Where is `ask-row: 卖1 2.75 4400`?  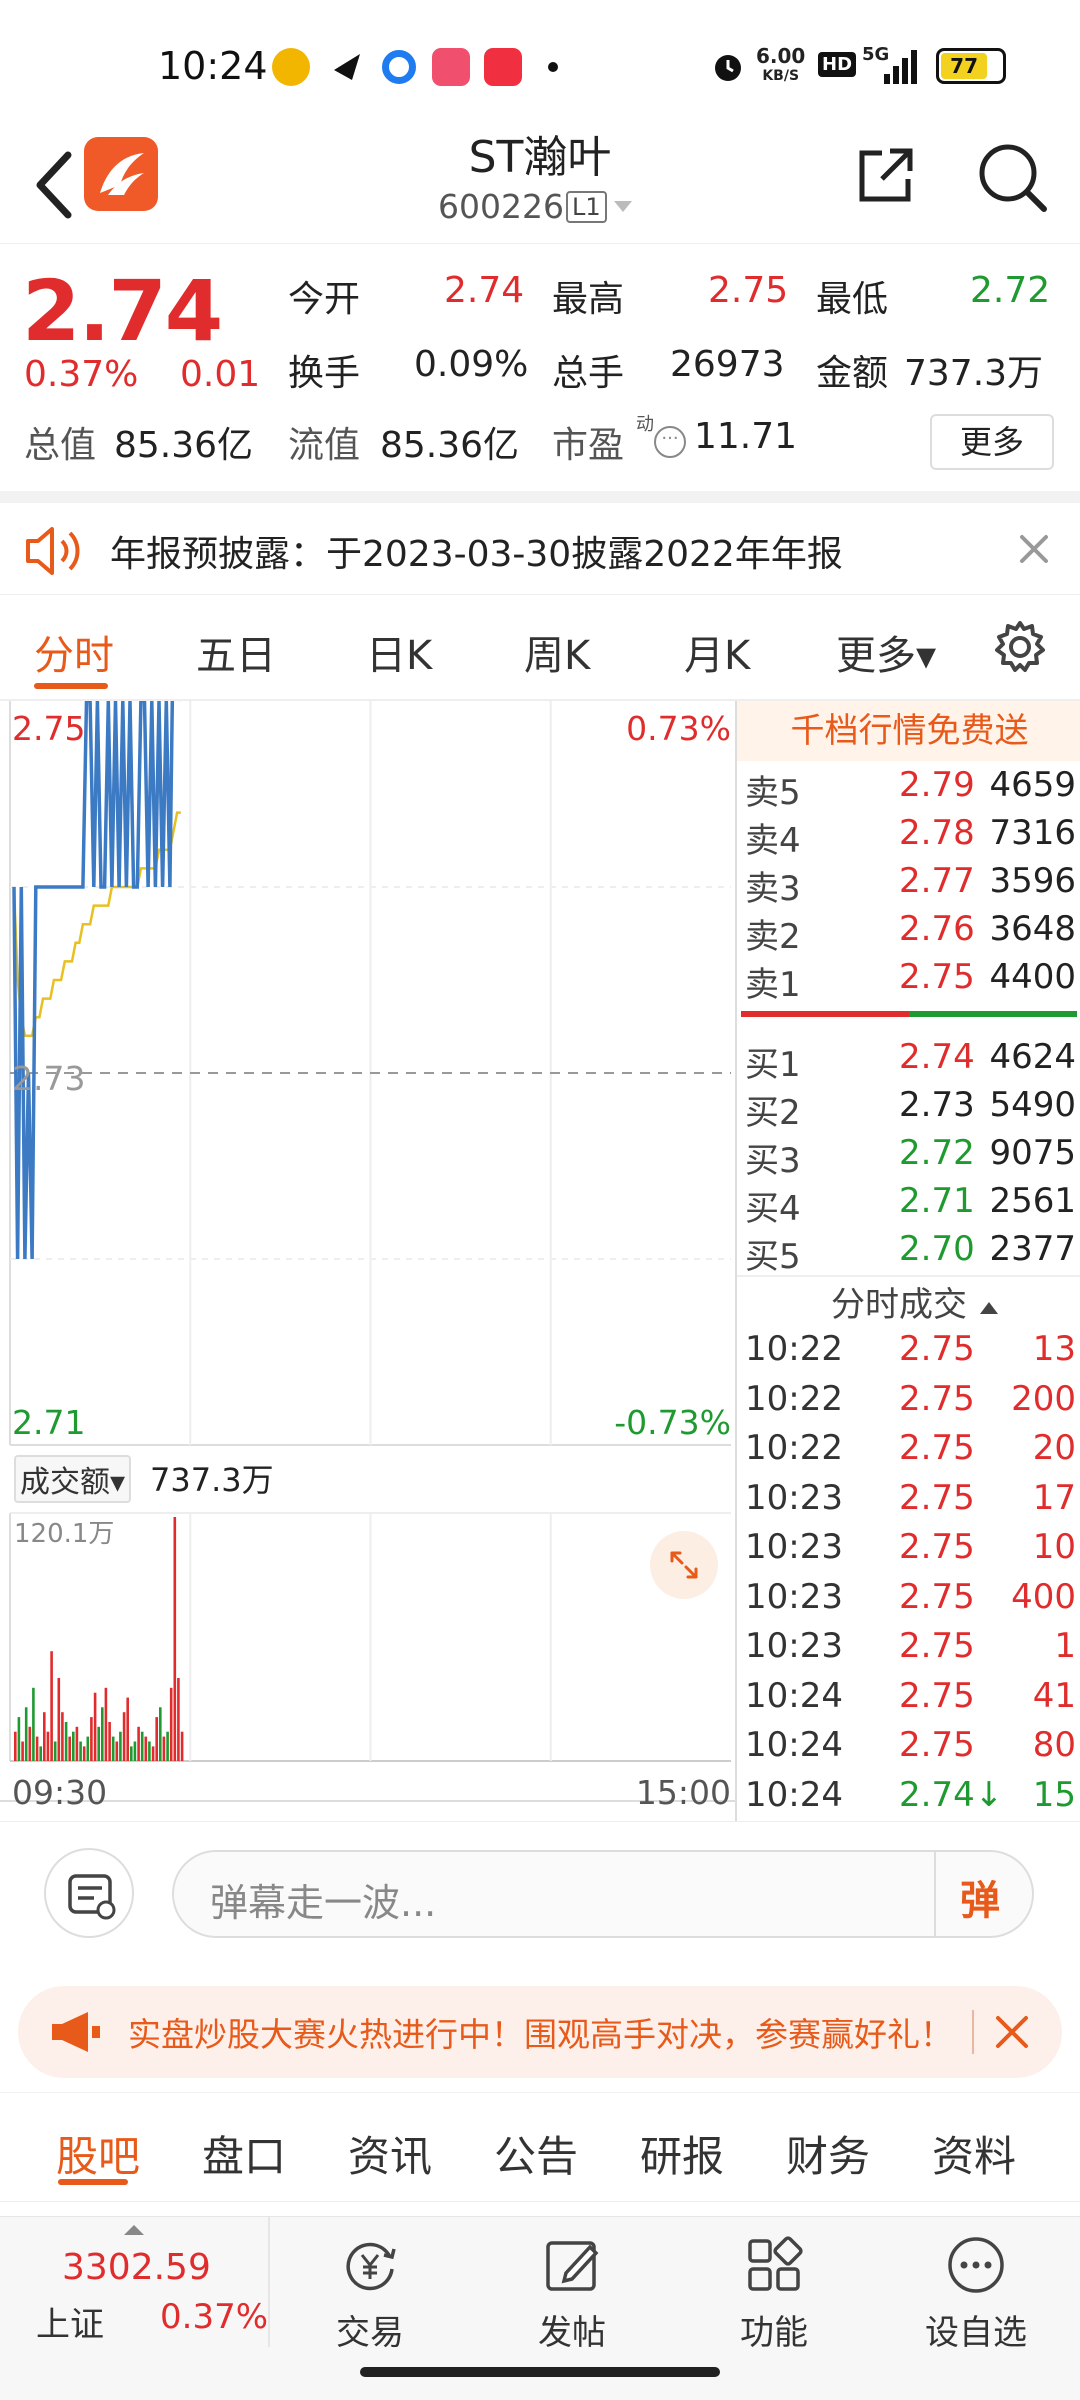
ask-row: 卖1 2.75 4400 is located at coordinates (908, 981).